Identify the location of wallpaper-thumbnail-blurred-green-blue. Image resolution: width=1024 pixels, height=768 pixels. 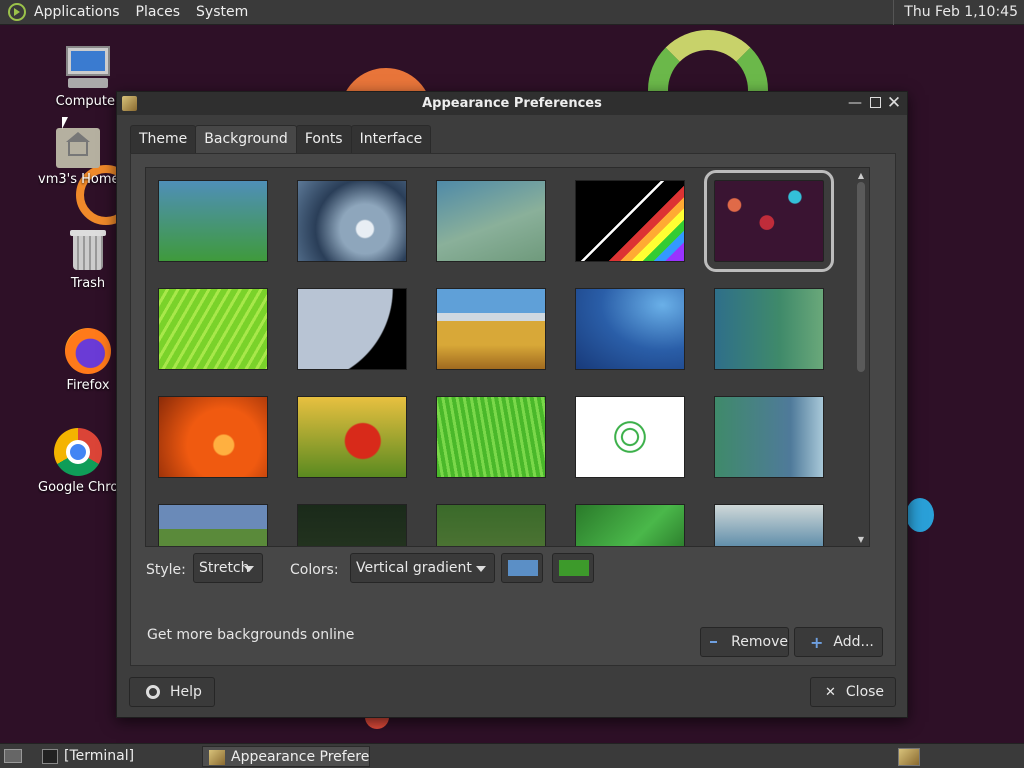
(491, 221).